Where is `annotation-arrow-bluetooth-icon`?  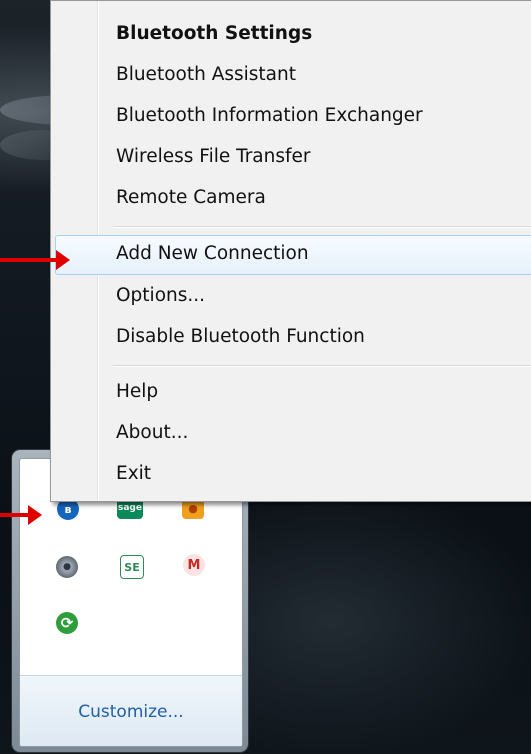 annotation-arrow-bluetooth-icon is located at coordinates (21, 515).